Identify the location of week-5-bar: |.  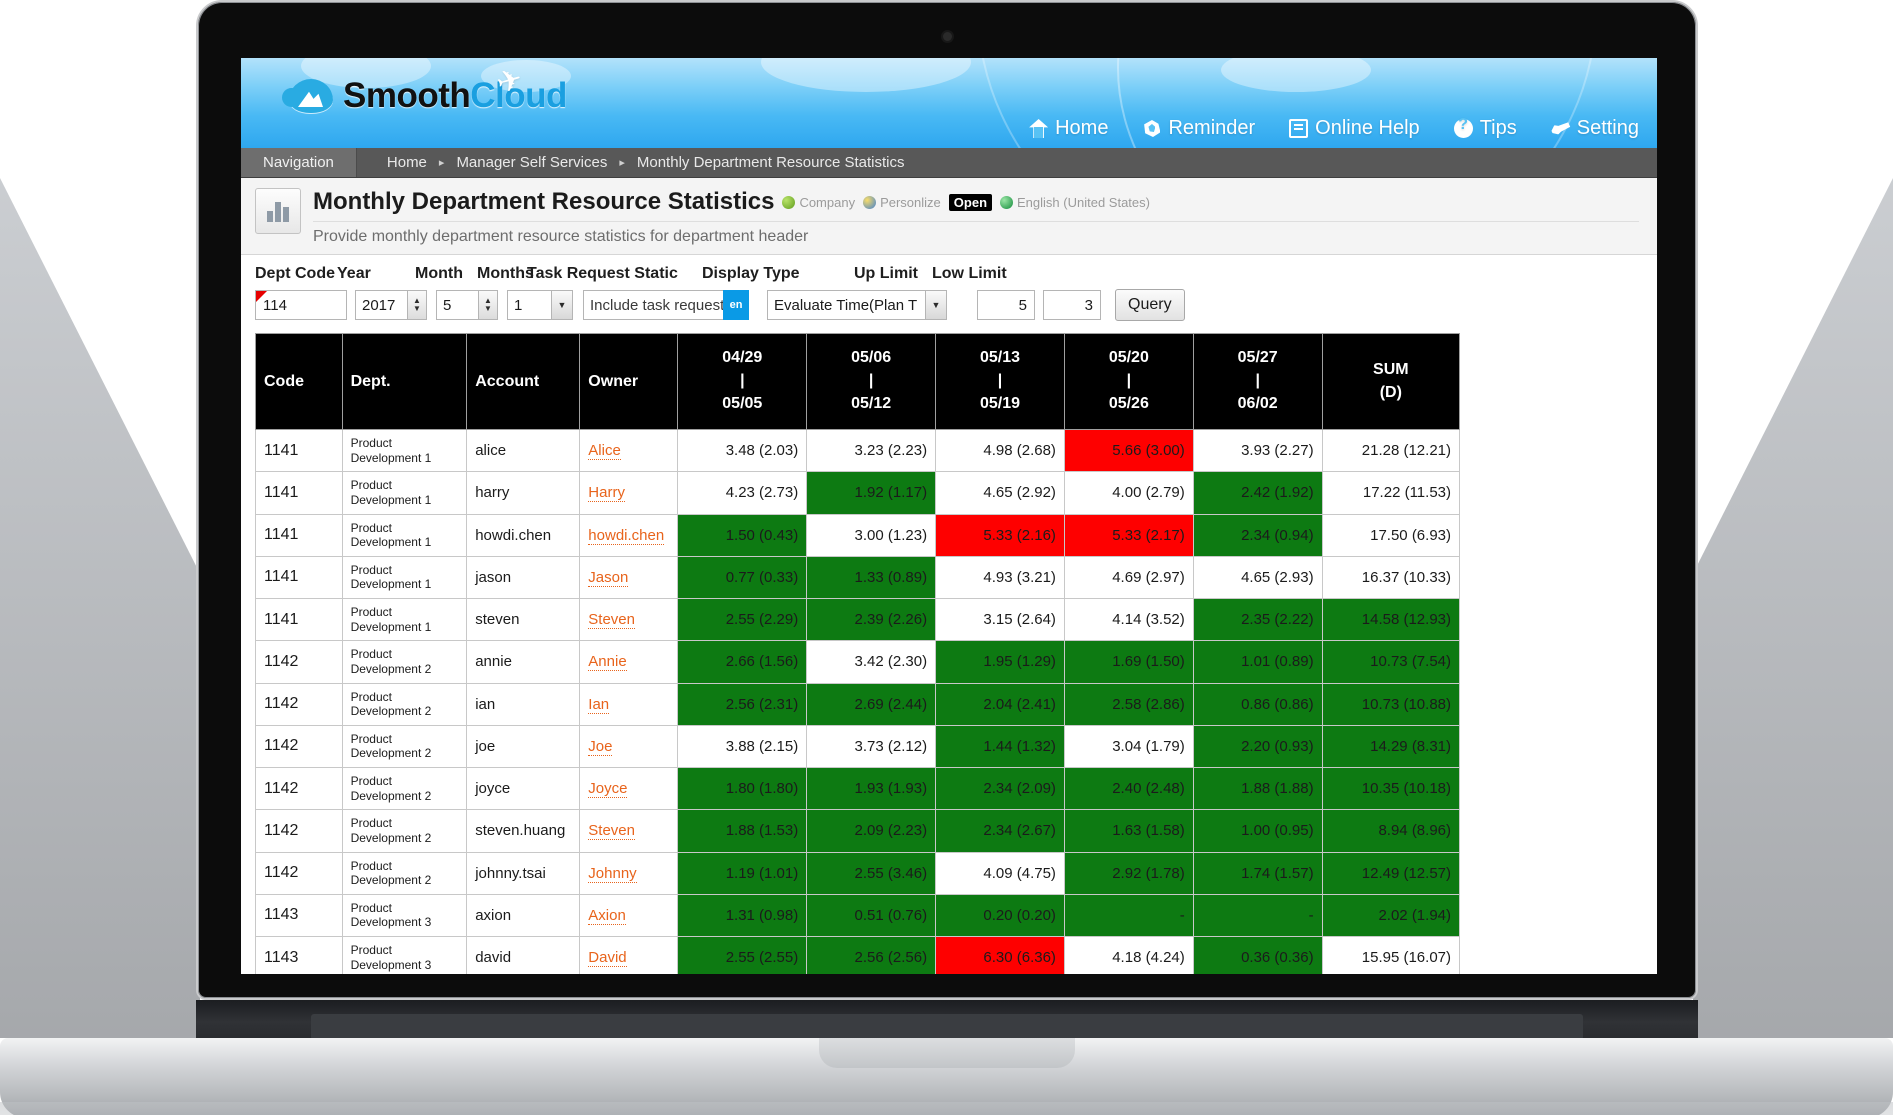
(1257, 381).